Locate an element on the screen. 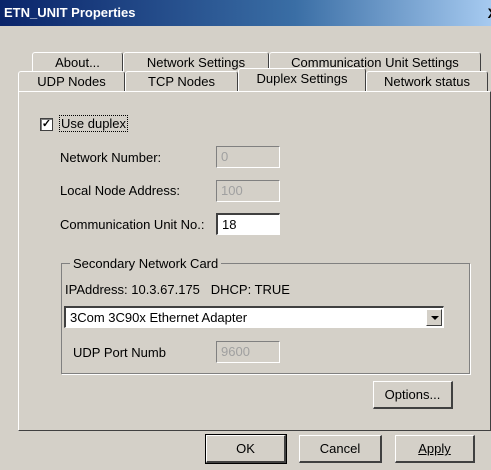 This screenshot has height=470, width=491. adapter-select: 3Com 3C90x Ethernet Adapter is located at coordinates (254, 317).